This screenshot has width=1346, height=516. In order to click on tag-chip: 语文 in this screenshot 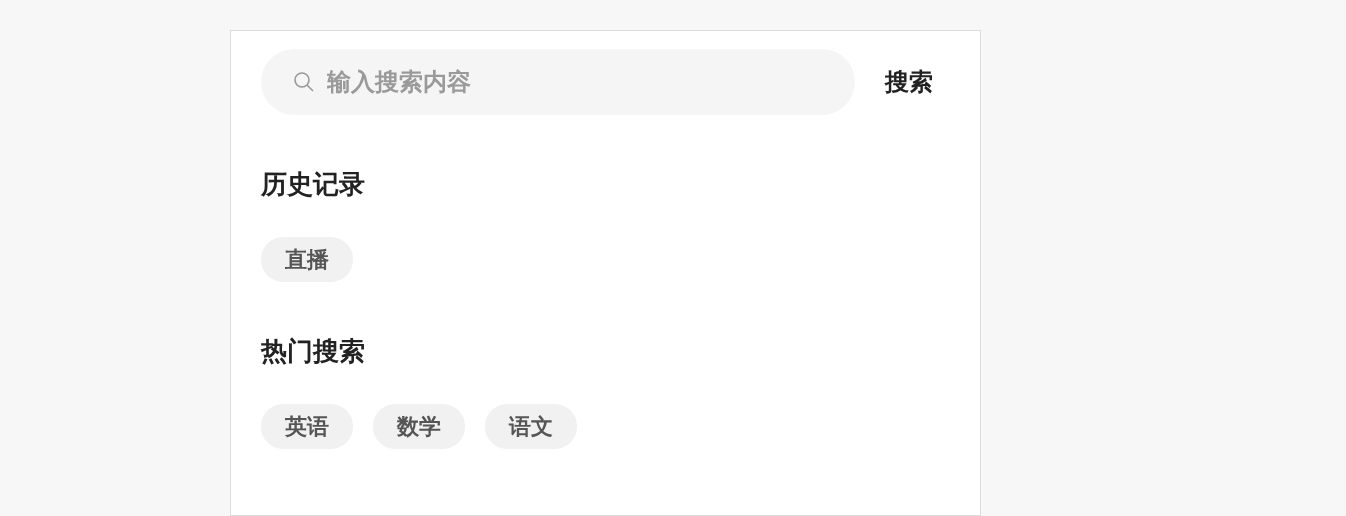, I will do `click(531, 427)`.